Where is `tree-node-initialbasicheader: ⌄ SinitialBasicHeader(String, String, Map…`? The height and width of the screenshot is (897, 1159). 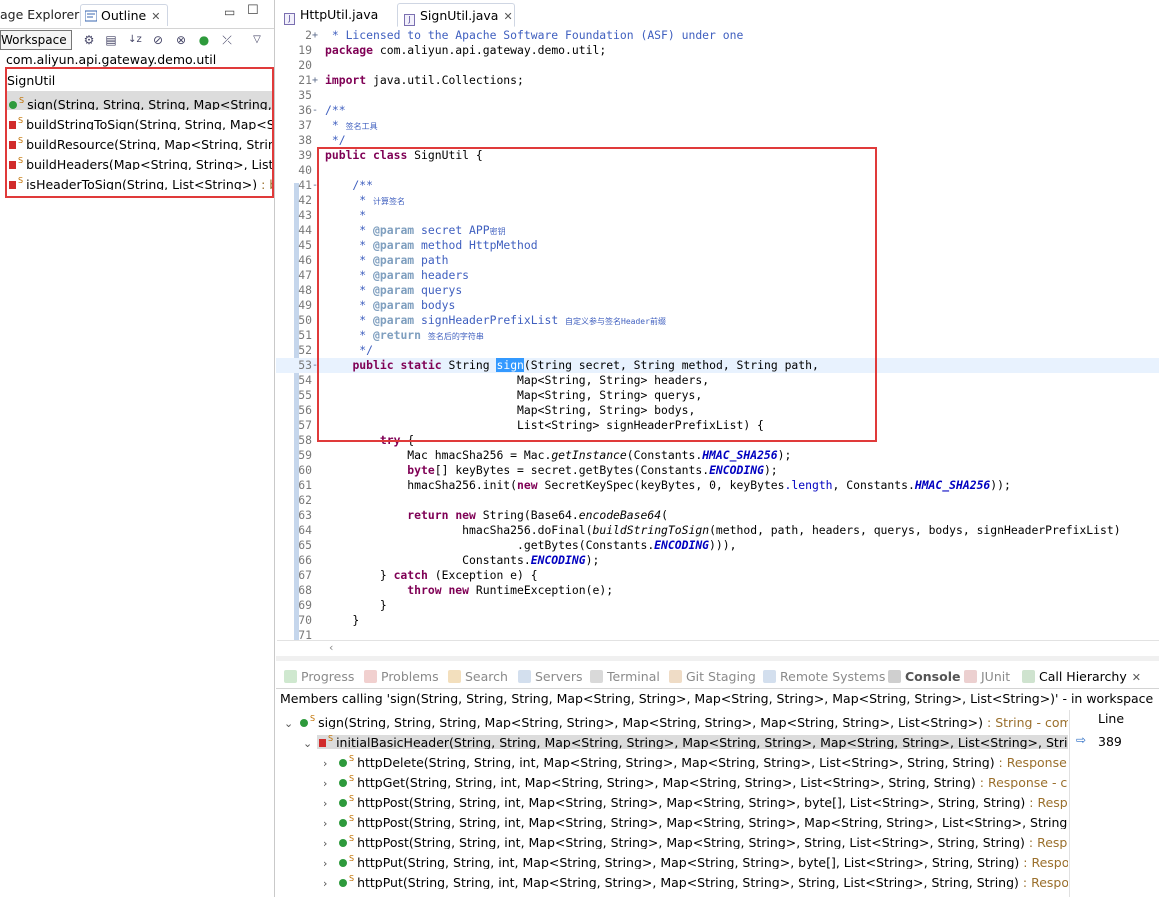
tree-node-initialbasicheader: ⌄ SinitialBasicHeader(String, String, Map… is located at coordinates (685, 739).